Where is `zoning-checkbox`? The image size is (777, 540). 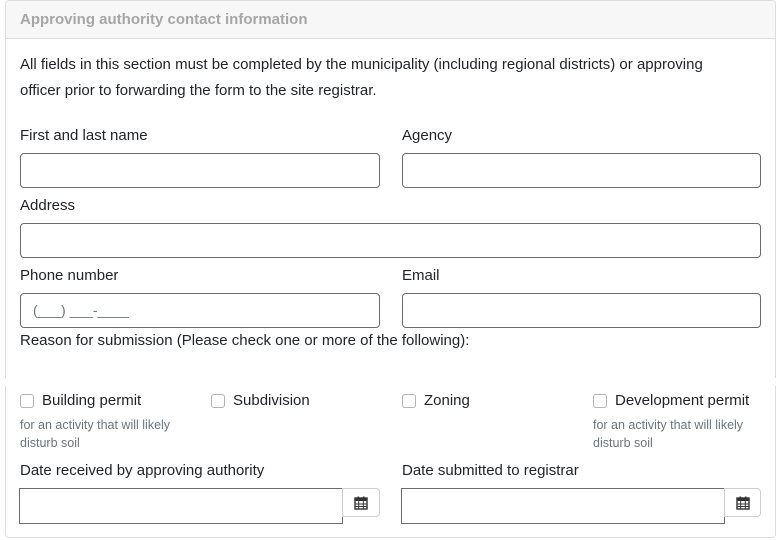 zoning-checkbox is located at coordinates (409, 401).